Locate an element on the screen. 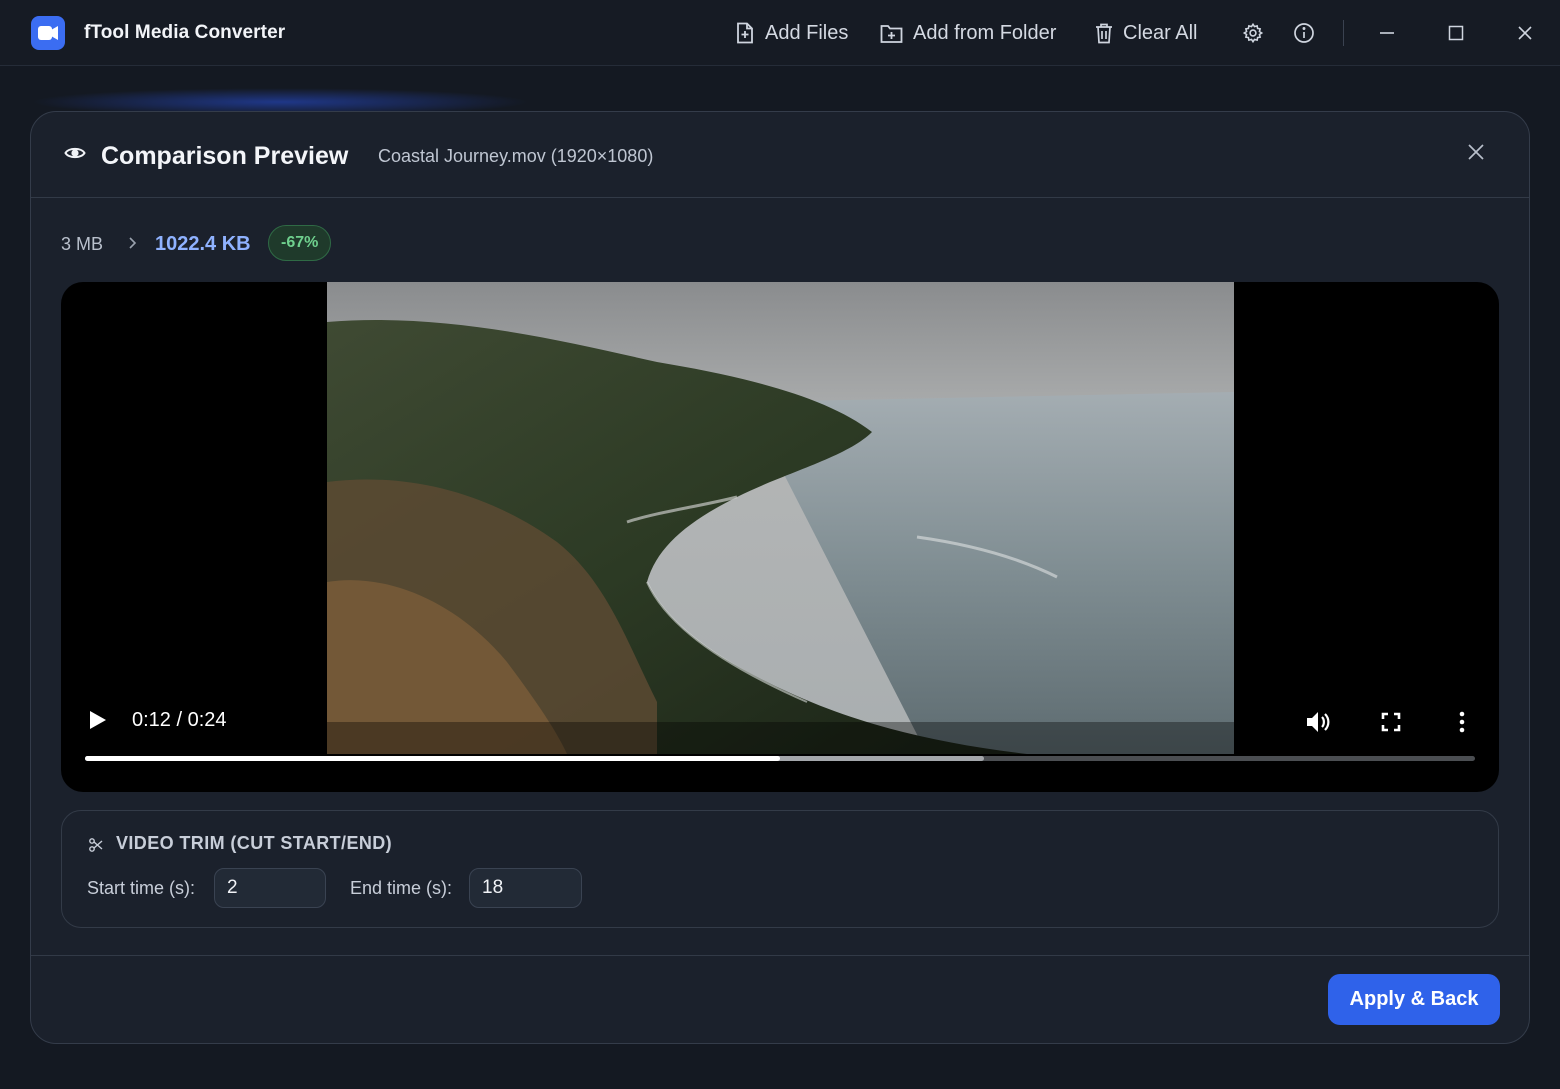 This screenshot has width=1560, height=1089. end-time-input is located at coordinates (525, 888).